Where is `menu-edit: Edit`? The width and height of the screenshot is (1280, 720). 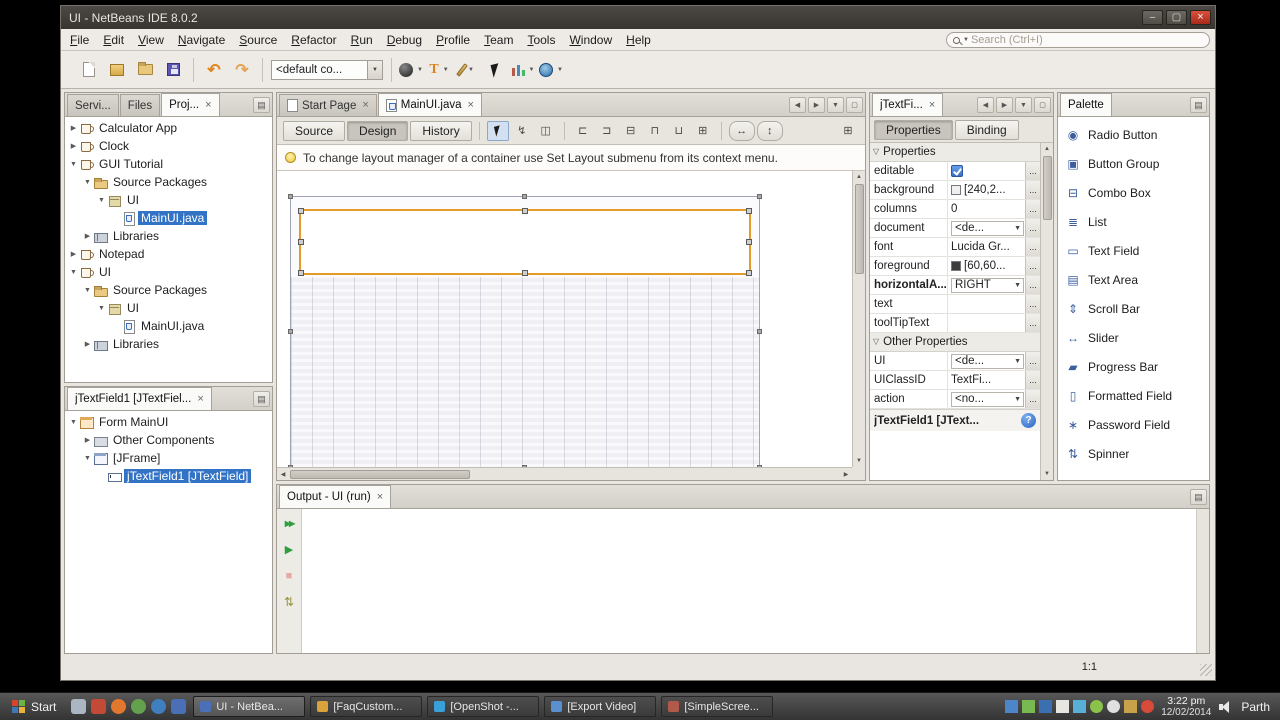 menu-edit: Edit is located at coordinates (113, 40).